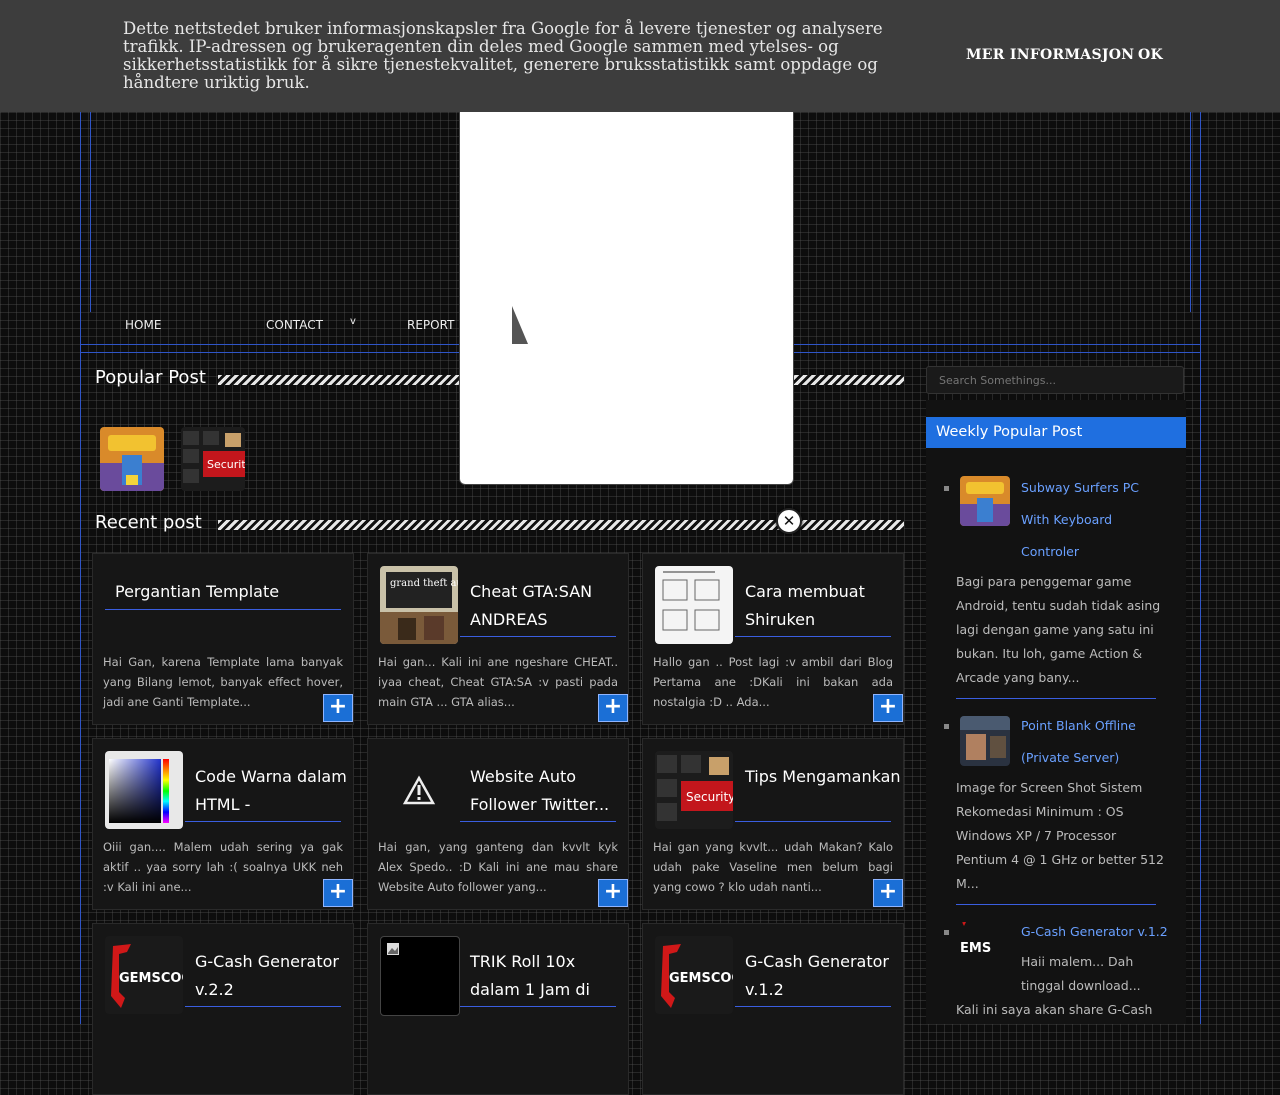 Image resolution: width=1280 pixels, height=1095 pixels. What do you see at coordinates (1055, 380) in the screenshot?
I see `search-input` at bounding box center [1055, 380].